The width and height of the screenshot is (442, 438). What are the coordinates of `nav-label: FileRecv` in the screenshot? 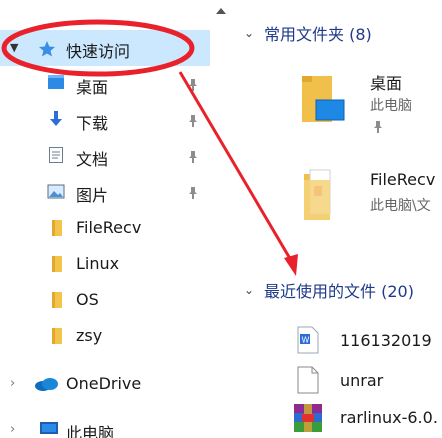 It's located at (109, 227).